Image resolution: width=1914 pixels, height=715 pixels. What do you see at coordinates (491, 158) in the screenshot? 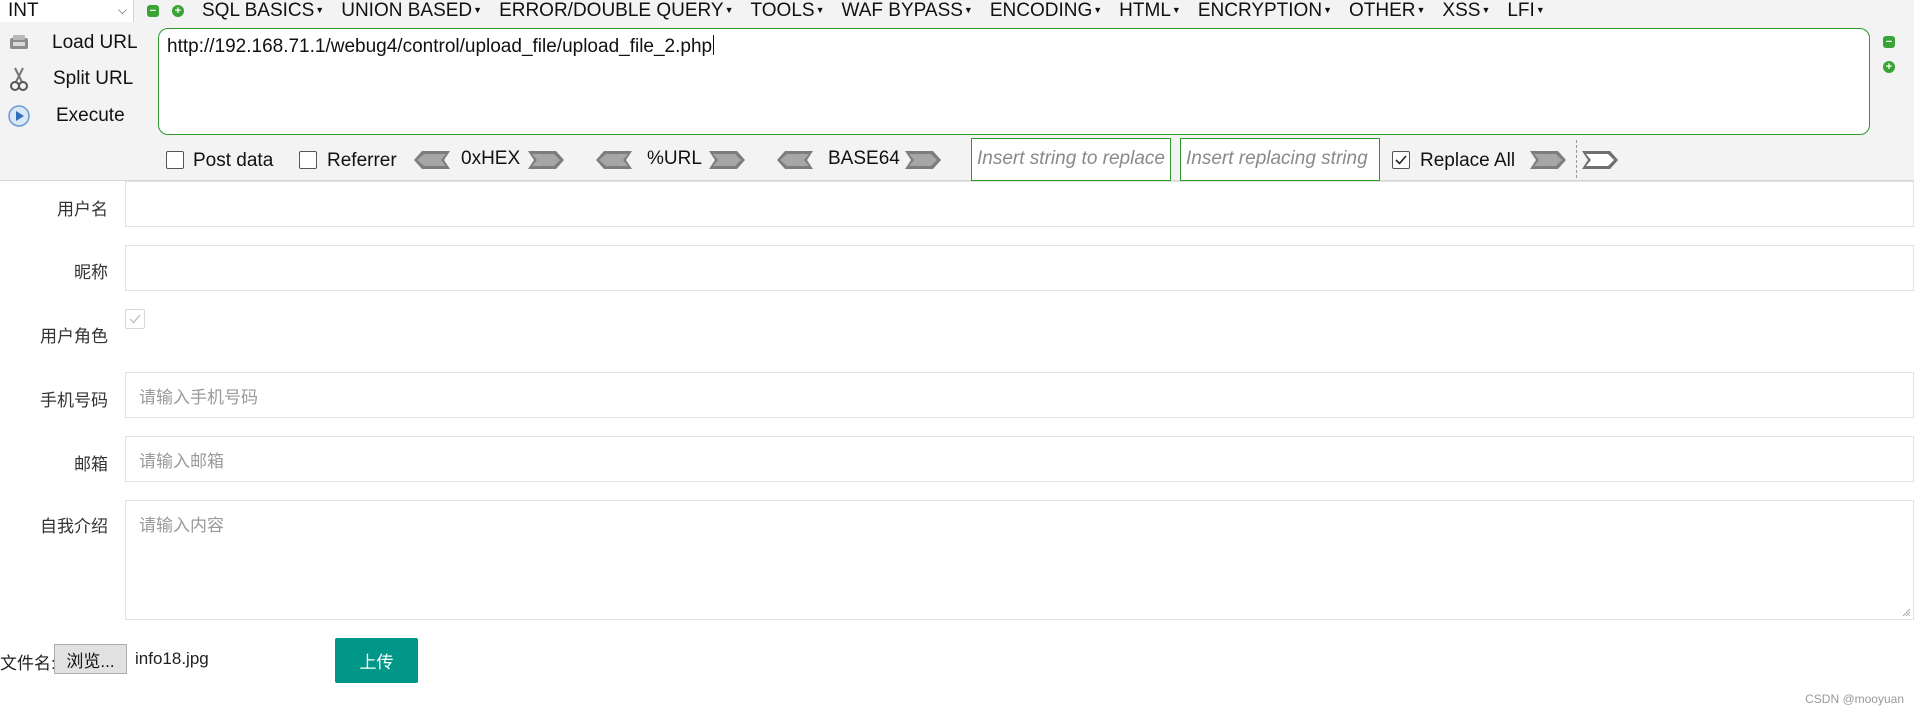
I see `hex-label: 0xHEX` at bounding box center [491, 158].